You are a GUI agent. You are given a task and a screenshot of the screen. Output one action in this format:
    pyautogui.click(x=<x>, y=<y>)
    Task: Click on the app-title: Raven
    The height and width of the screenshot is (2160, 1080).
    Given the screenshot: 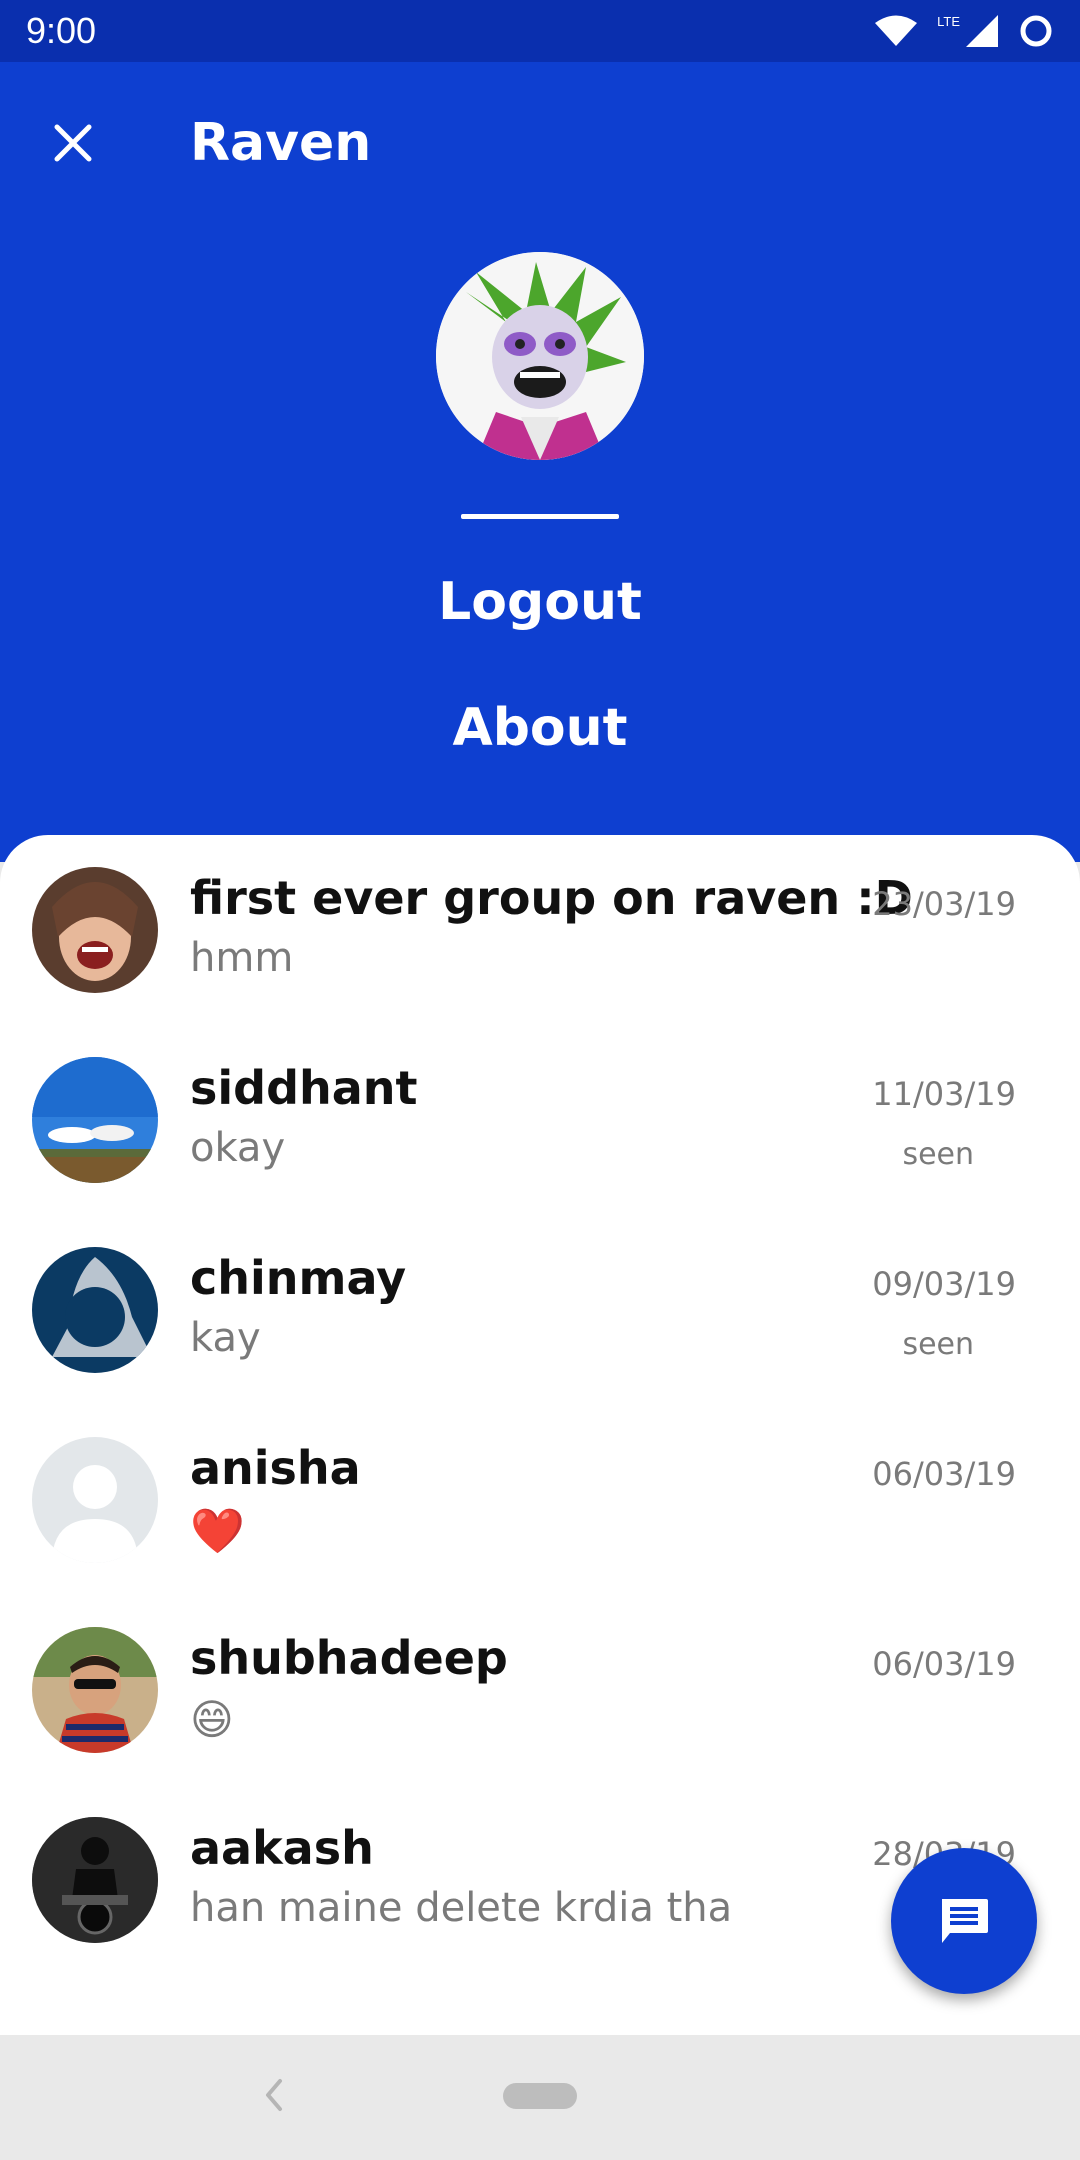 What is the action you would take?
    pyautogui.click(x=281, y=143)
    